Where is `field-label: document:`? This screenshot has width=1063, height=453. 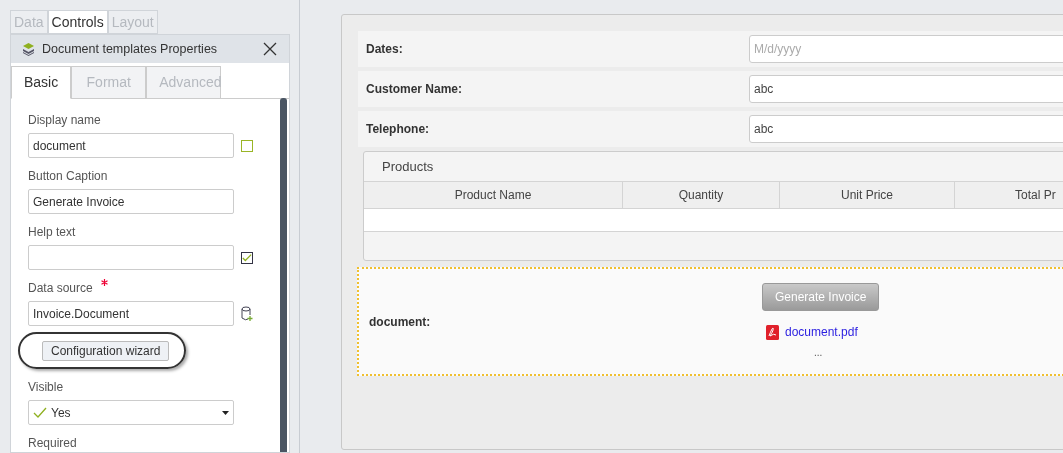
field-label: document: is located at coordinates (400, 322).